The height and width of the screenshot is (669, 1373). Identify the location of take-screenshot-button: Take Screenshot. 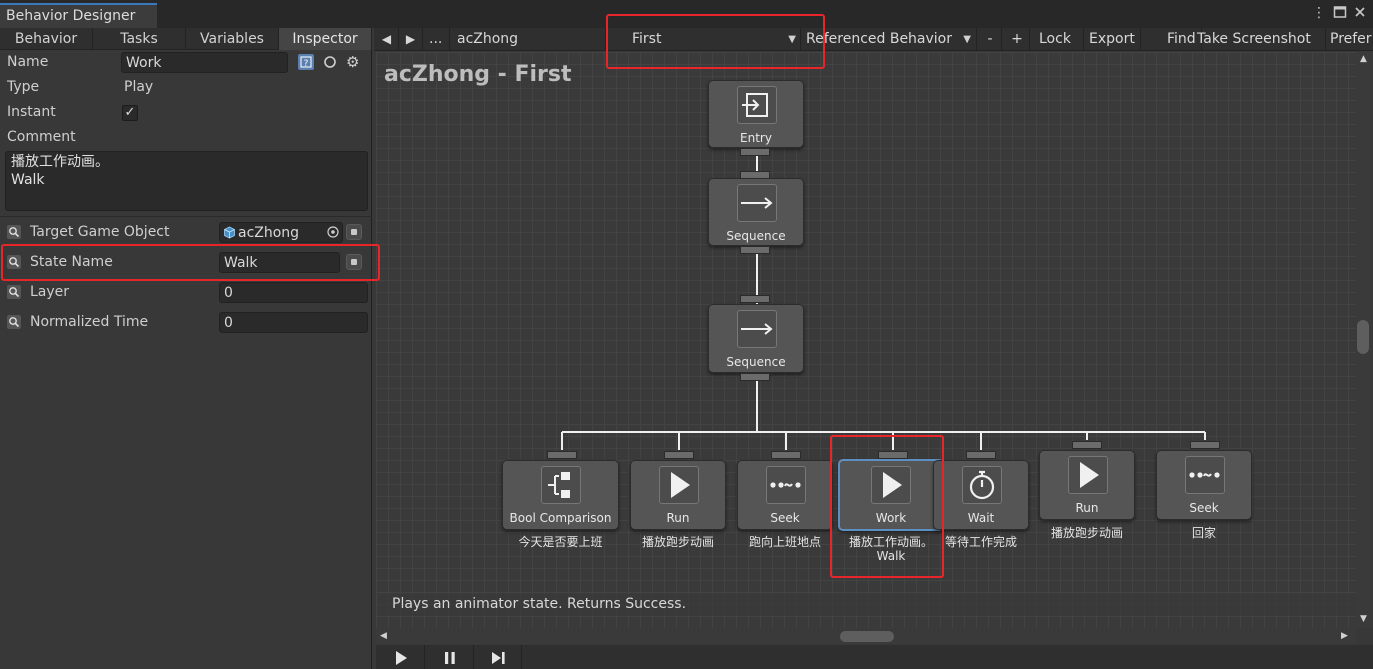
(1259, 39).